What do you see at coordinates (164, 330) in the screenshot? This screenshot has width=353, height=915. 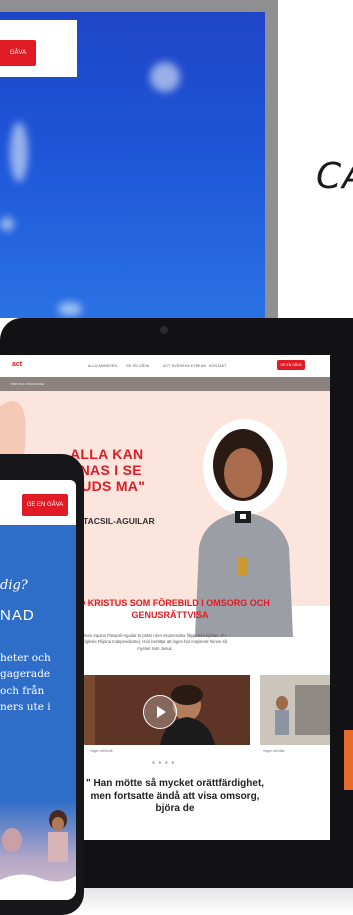 I see `tablet-camera` at bounding box center [164, 330].